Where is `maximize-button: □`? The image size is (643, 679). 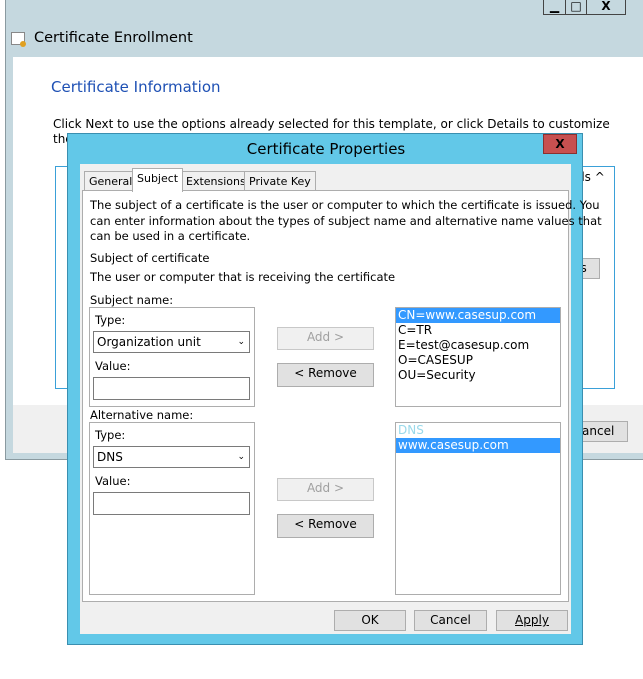 maximize-button: □ is located at coordinates (576, 7).